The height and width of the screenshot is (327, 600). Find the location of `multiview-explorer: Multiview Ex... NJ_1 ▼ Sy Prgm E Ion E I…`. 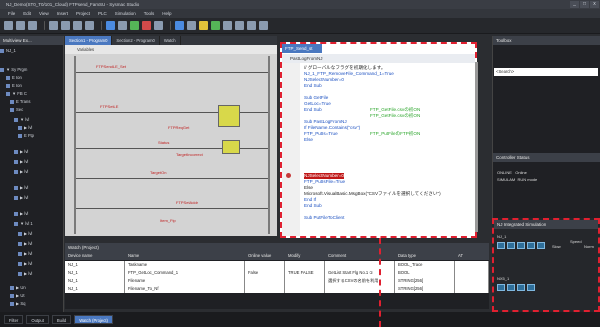

multiview-explorer: Multiview Ex... NJ_1 ▼ Sy Prgm E Ion E I… is located at coordinates (32, 174).